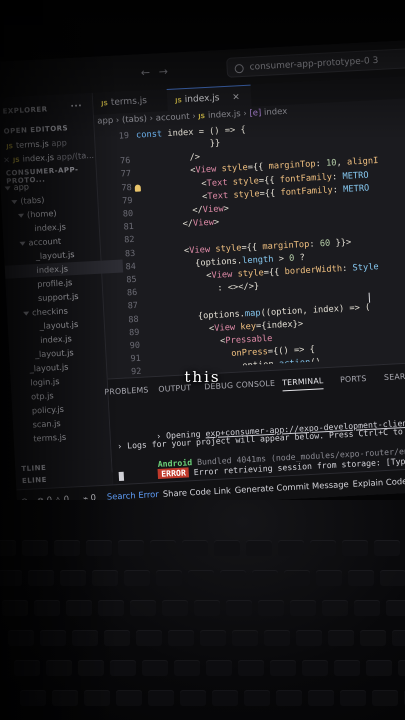 The width and height of the screenshot is (405, 720). Describe the element at coordinates (76, 106) in the screenshot. I see `more-actions-icon: ···` at that location.